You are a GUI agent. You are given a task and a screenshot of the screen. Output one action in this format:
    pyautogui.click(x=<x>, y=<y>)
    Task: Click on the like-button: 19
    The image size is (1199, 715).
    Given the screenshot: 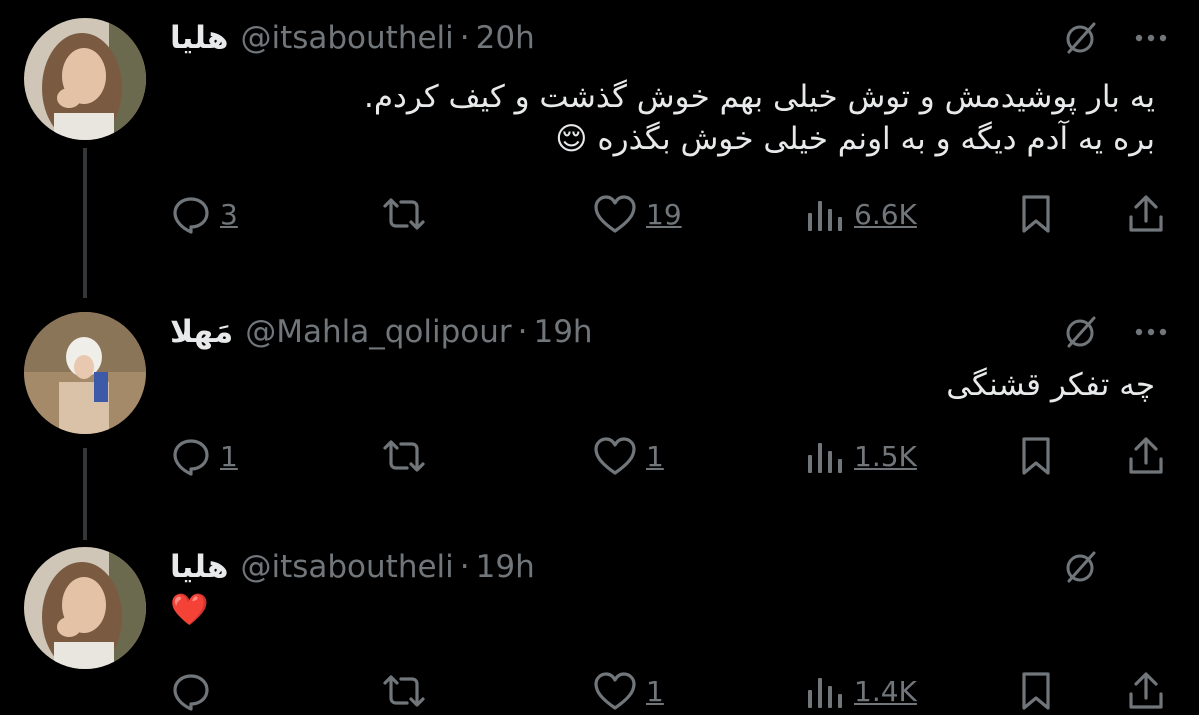 What is the action you would take?
    pyautogui.click(x=637, y=214)
    